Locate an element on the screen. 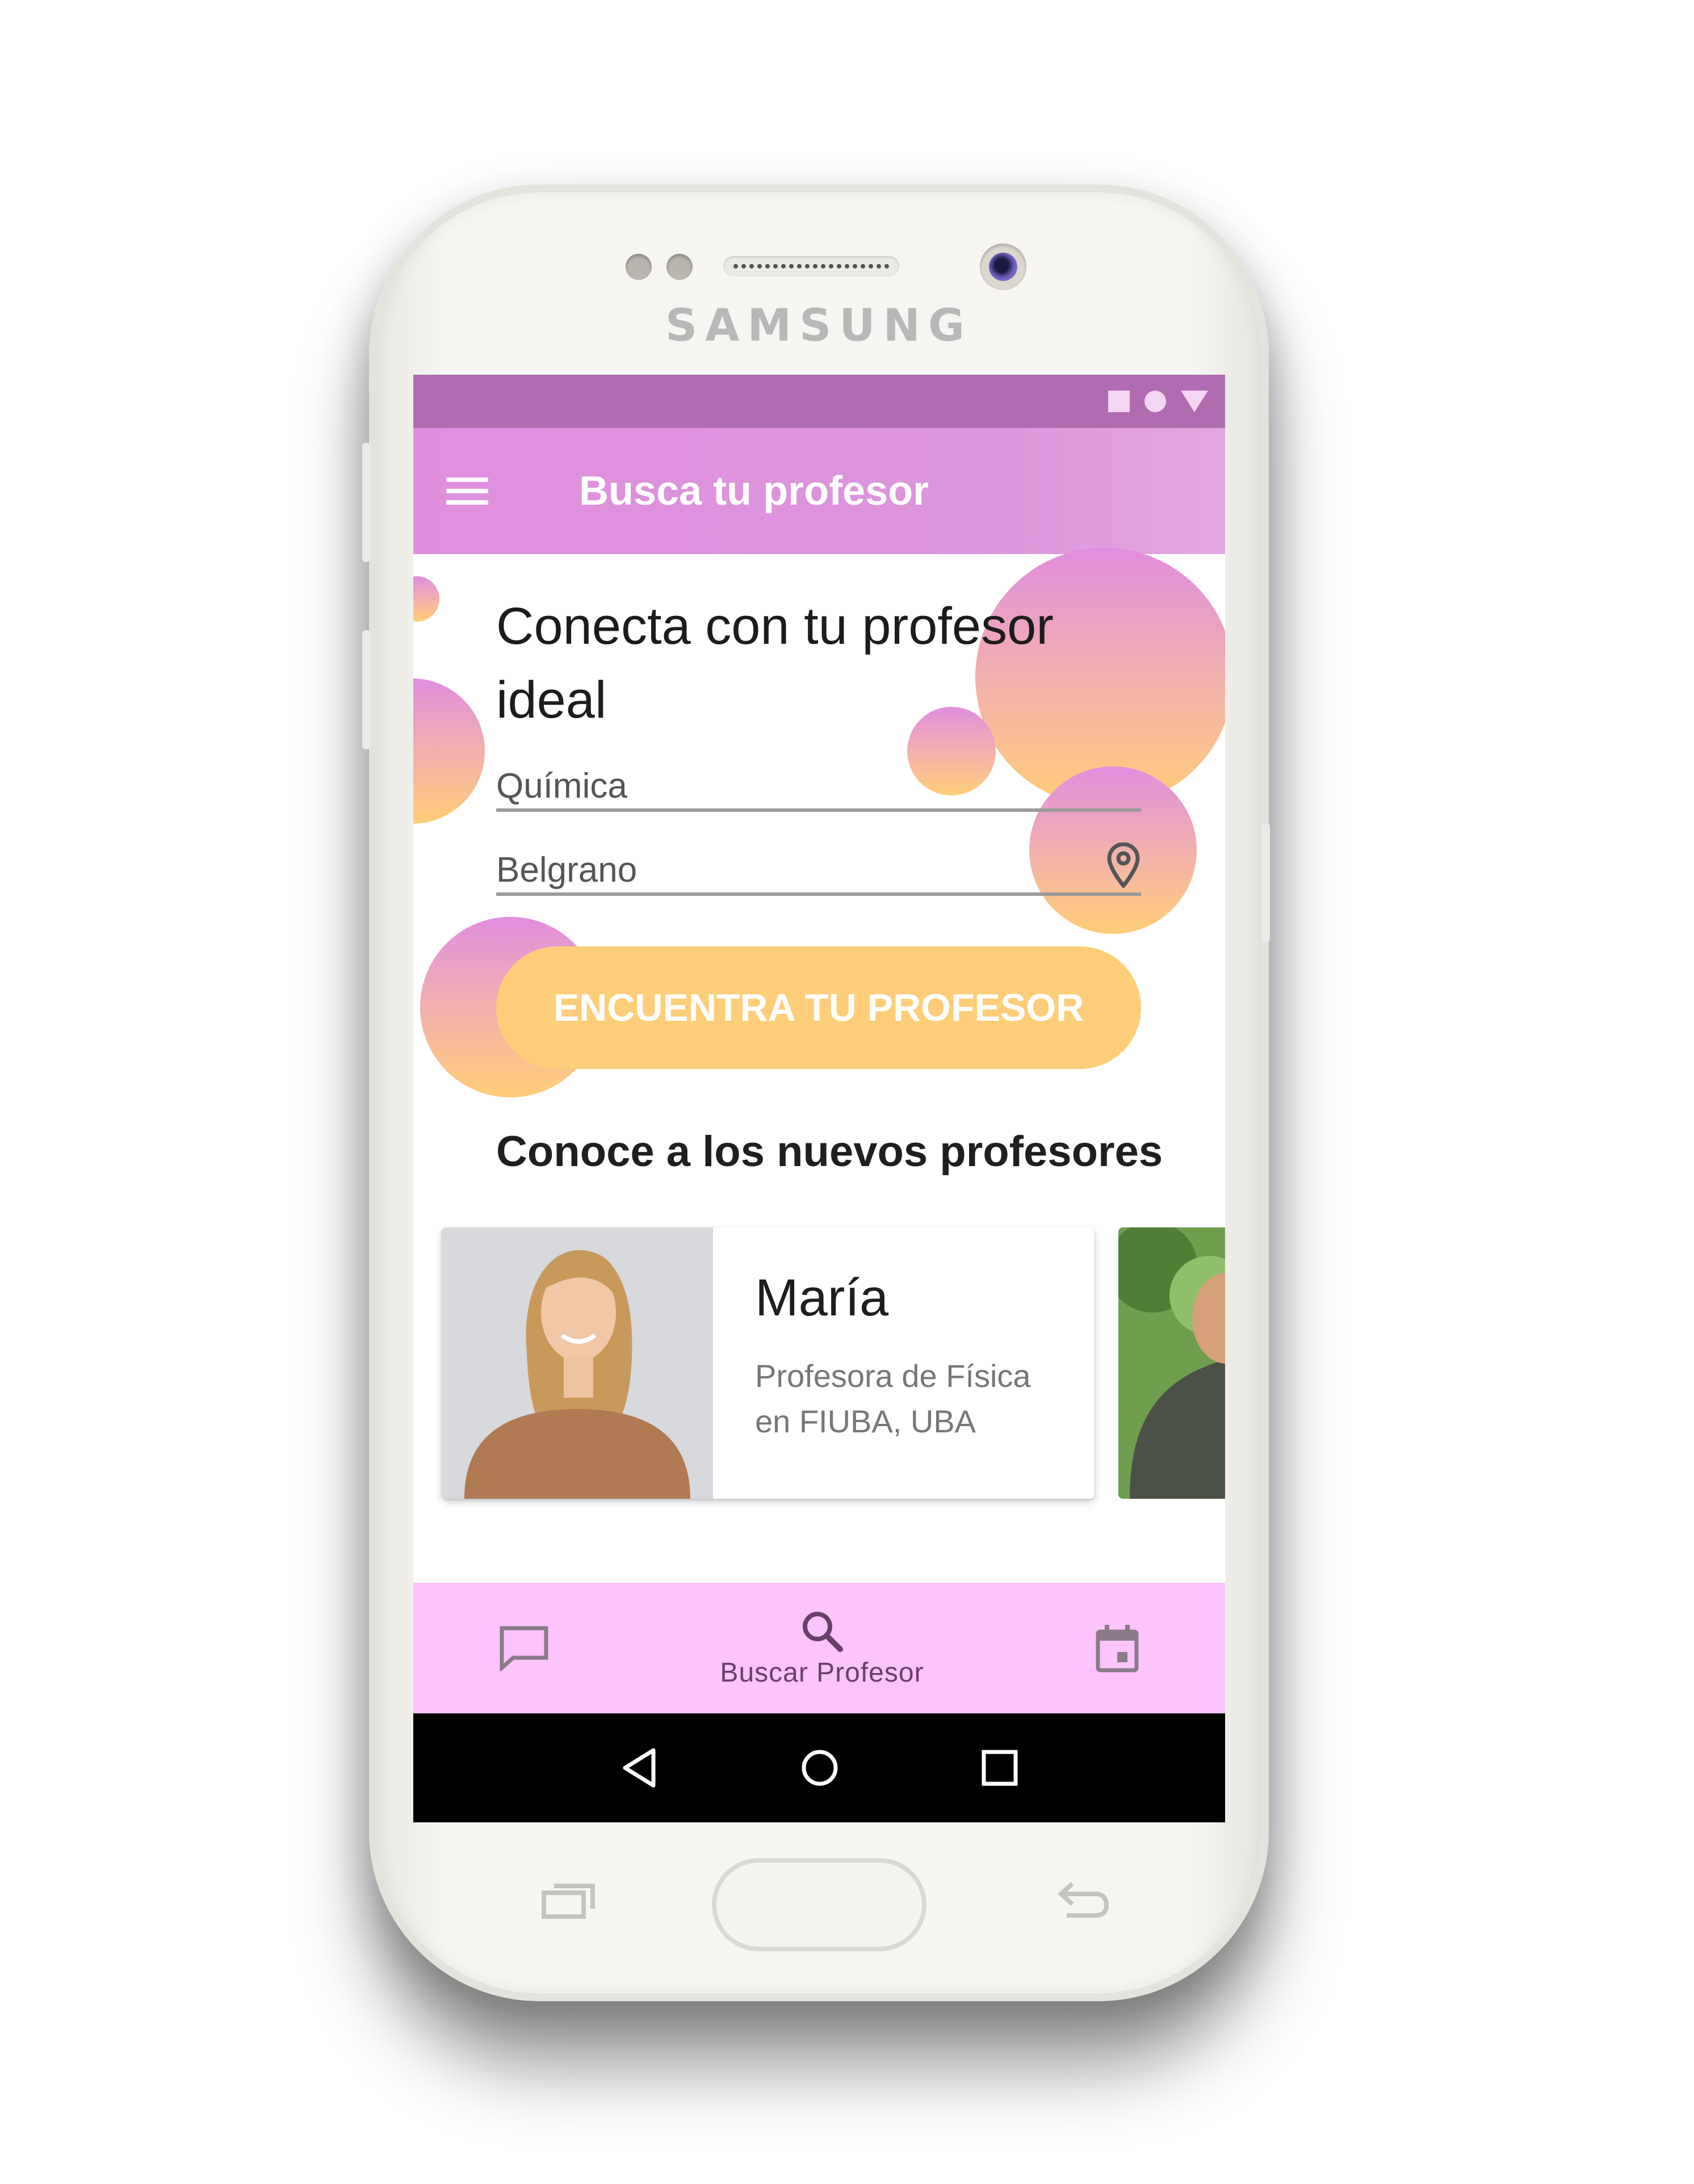 This screenshot has width=1694, height=2184. nav-item-chat is located at coordinates (524, 1648).